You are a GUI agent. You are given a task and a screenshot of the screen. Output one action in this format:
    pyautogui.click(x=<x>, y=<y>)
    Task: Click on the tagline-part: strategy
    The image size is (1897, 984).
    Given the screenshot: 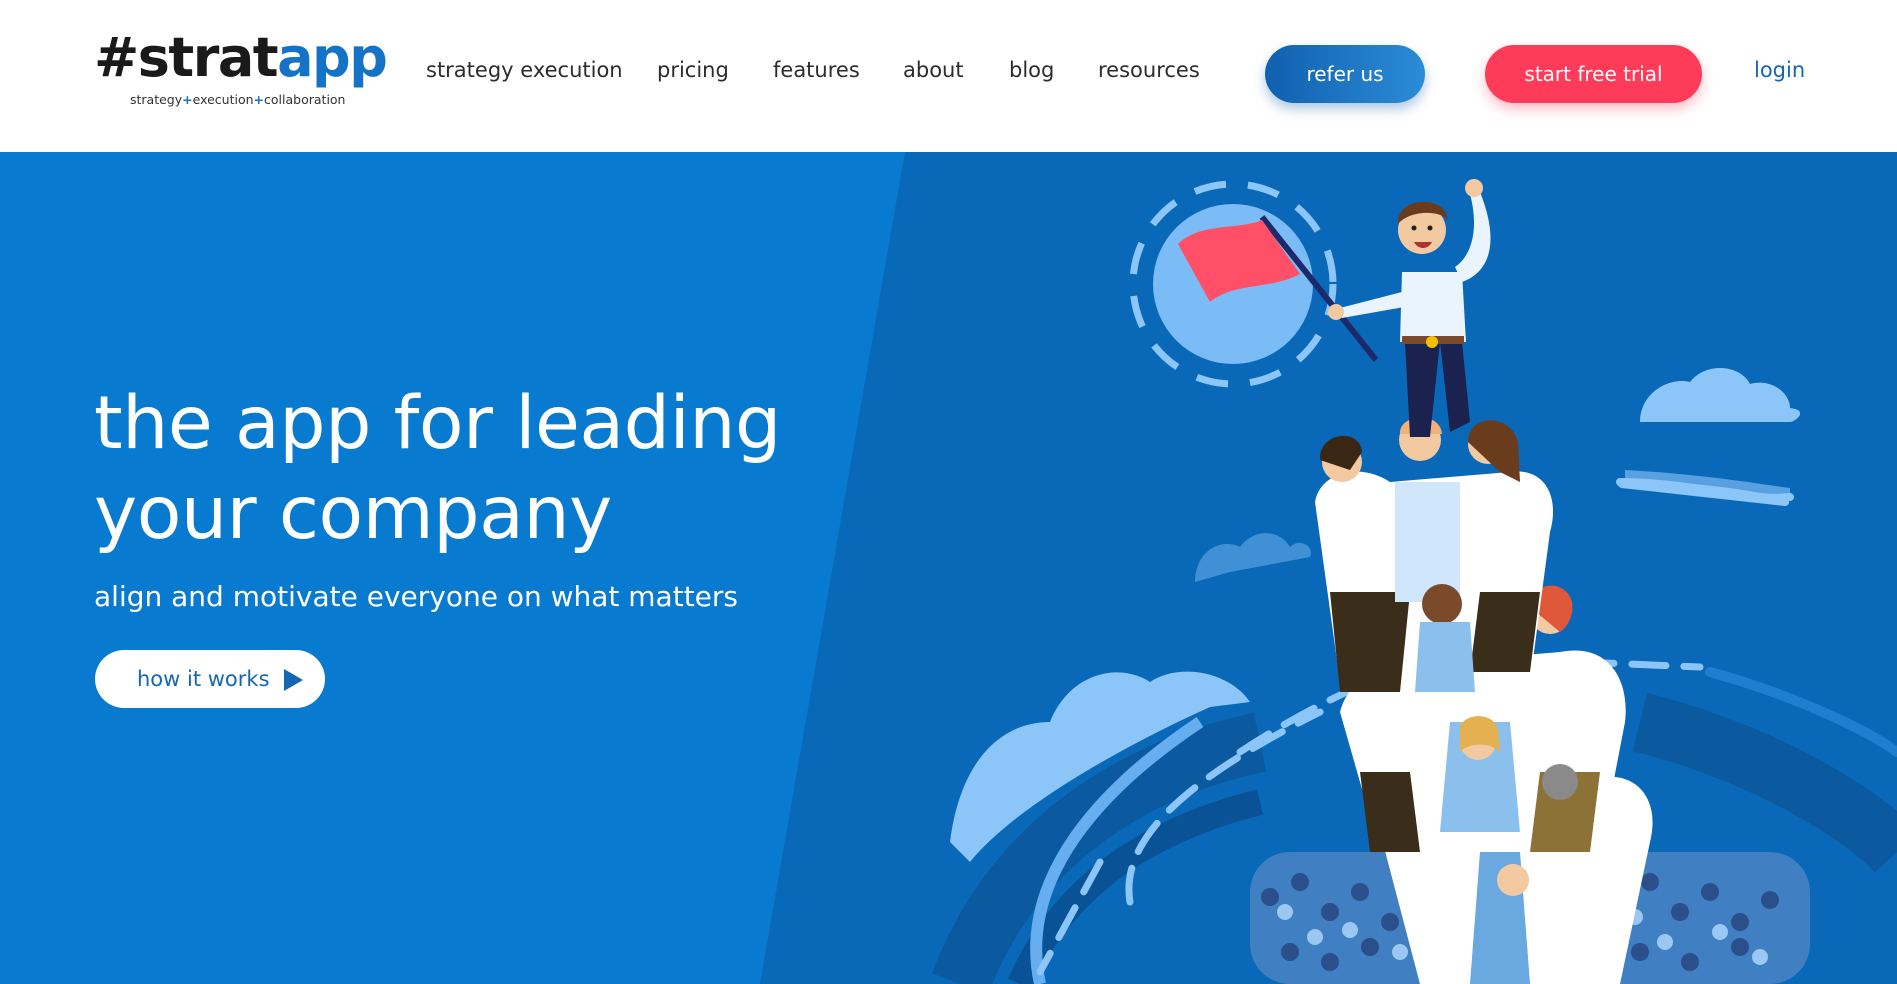 What is the action you would take?
    pyautogui.click(x=156, y=99)
    